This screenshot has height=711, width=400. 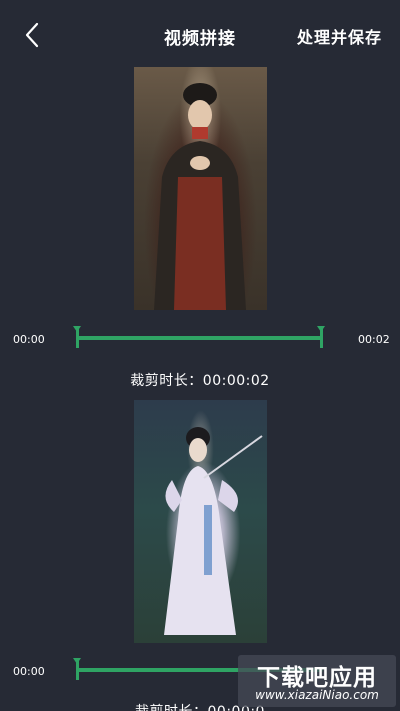 What do you see at coordinates (200, 381) in the screenshot?
I see `clip-1-duration: 裁剪时长：00:00:02` at bounding box center [200, 381].